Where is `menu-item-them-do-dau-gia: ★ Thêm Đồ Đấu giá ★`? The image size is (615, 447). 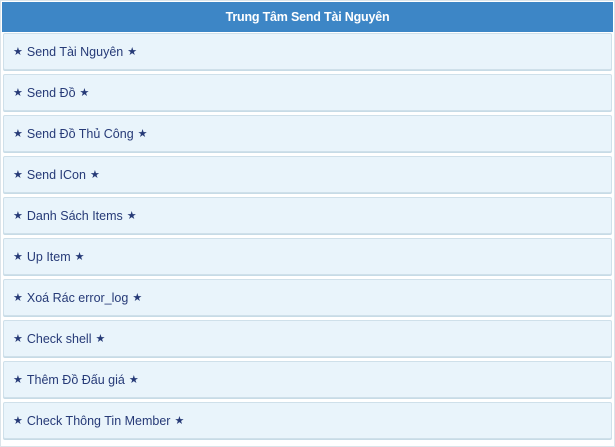 menu-item-them-do-dau-gia: ★ Thêm Đồ Đấu giá ★ is located at coordinates (307, 379).